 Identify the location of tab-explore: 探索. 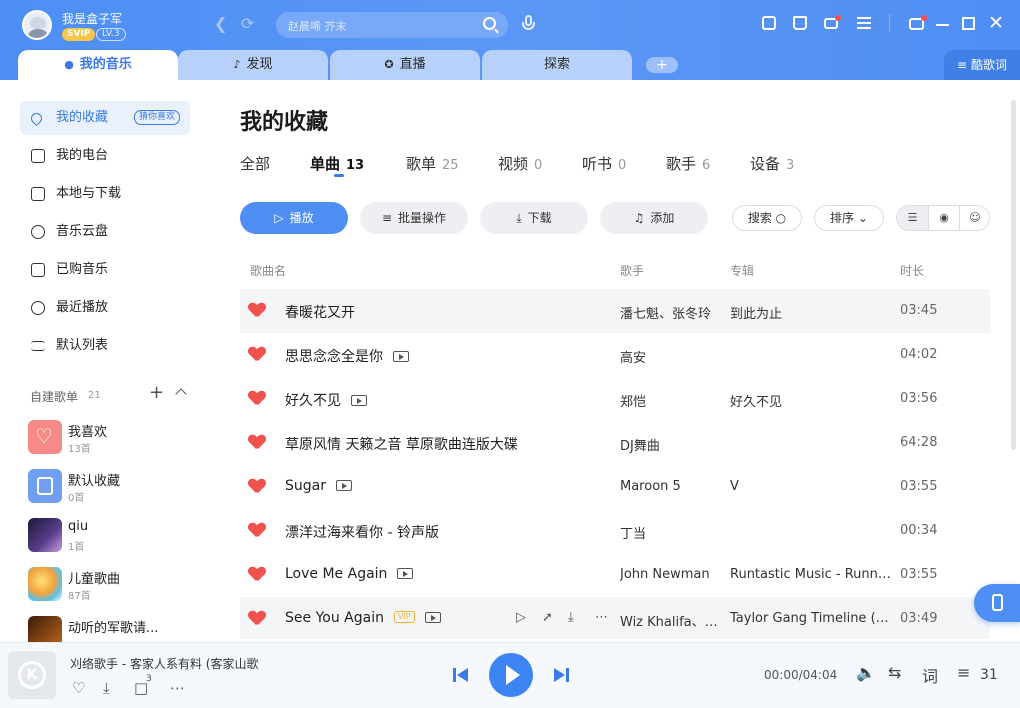
(557, 65).